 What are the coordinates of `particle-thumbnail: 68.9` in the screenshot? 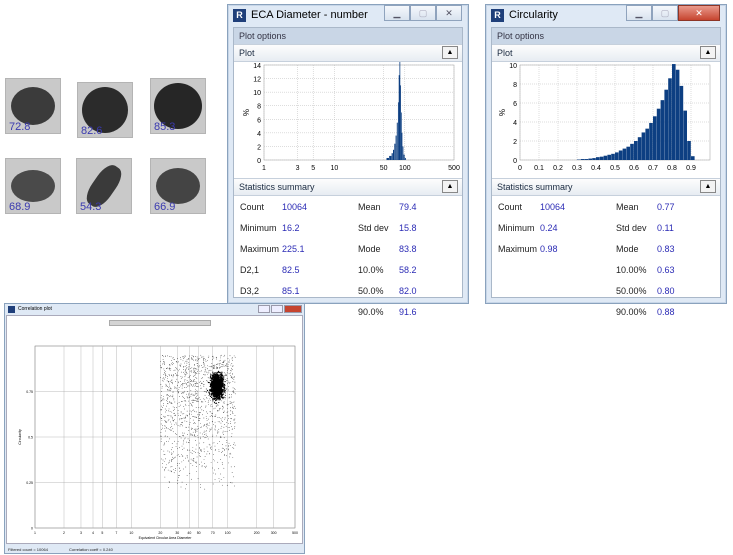 It's located at (33, 186).